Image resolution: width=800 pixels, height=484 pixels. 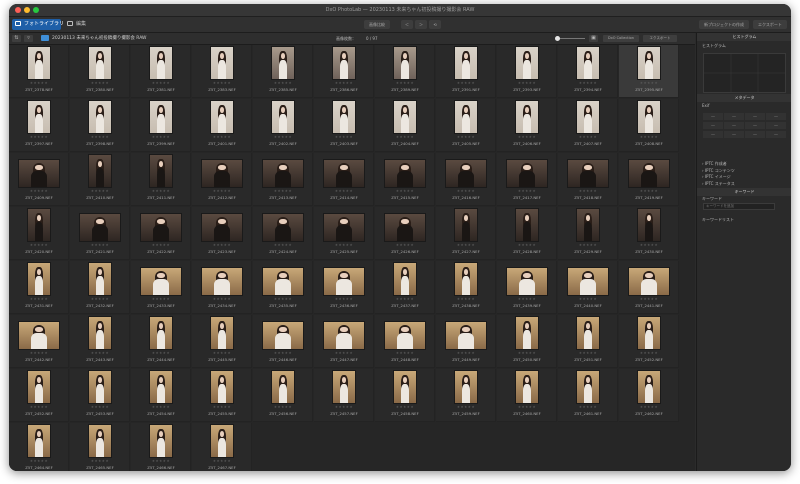 I want to click on iptc-section: › IPTC コンテンツ, so click(x=718, y=171).